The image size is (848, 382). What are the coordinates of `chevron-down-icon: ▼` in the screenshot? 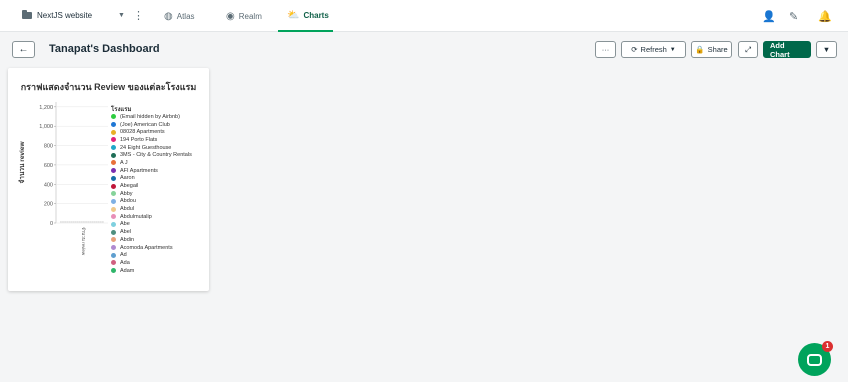 It's located at (121, 15).